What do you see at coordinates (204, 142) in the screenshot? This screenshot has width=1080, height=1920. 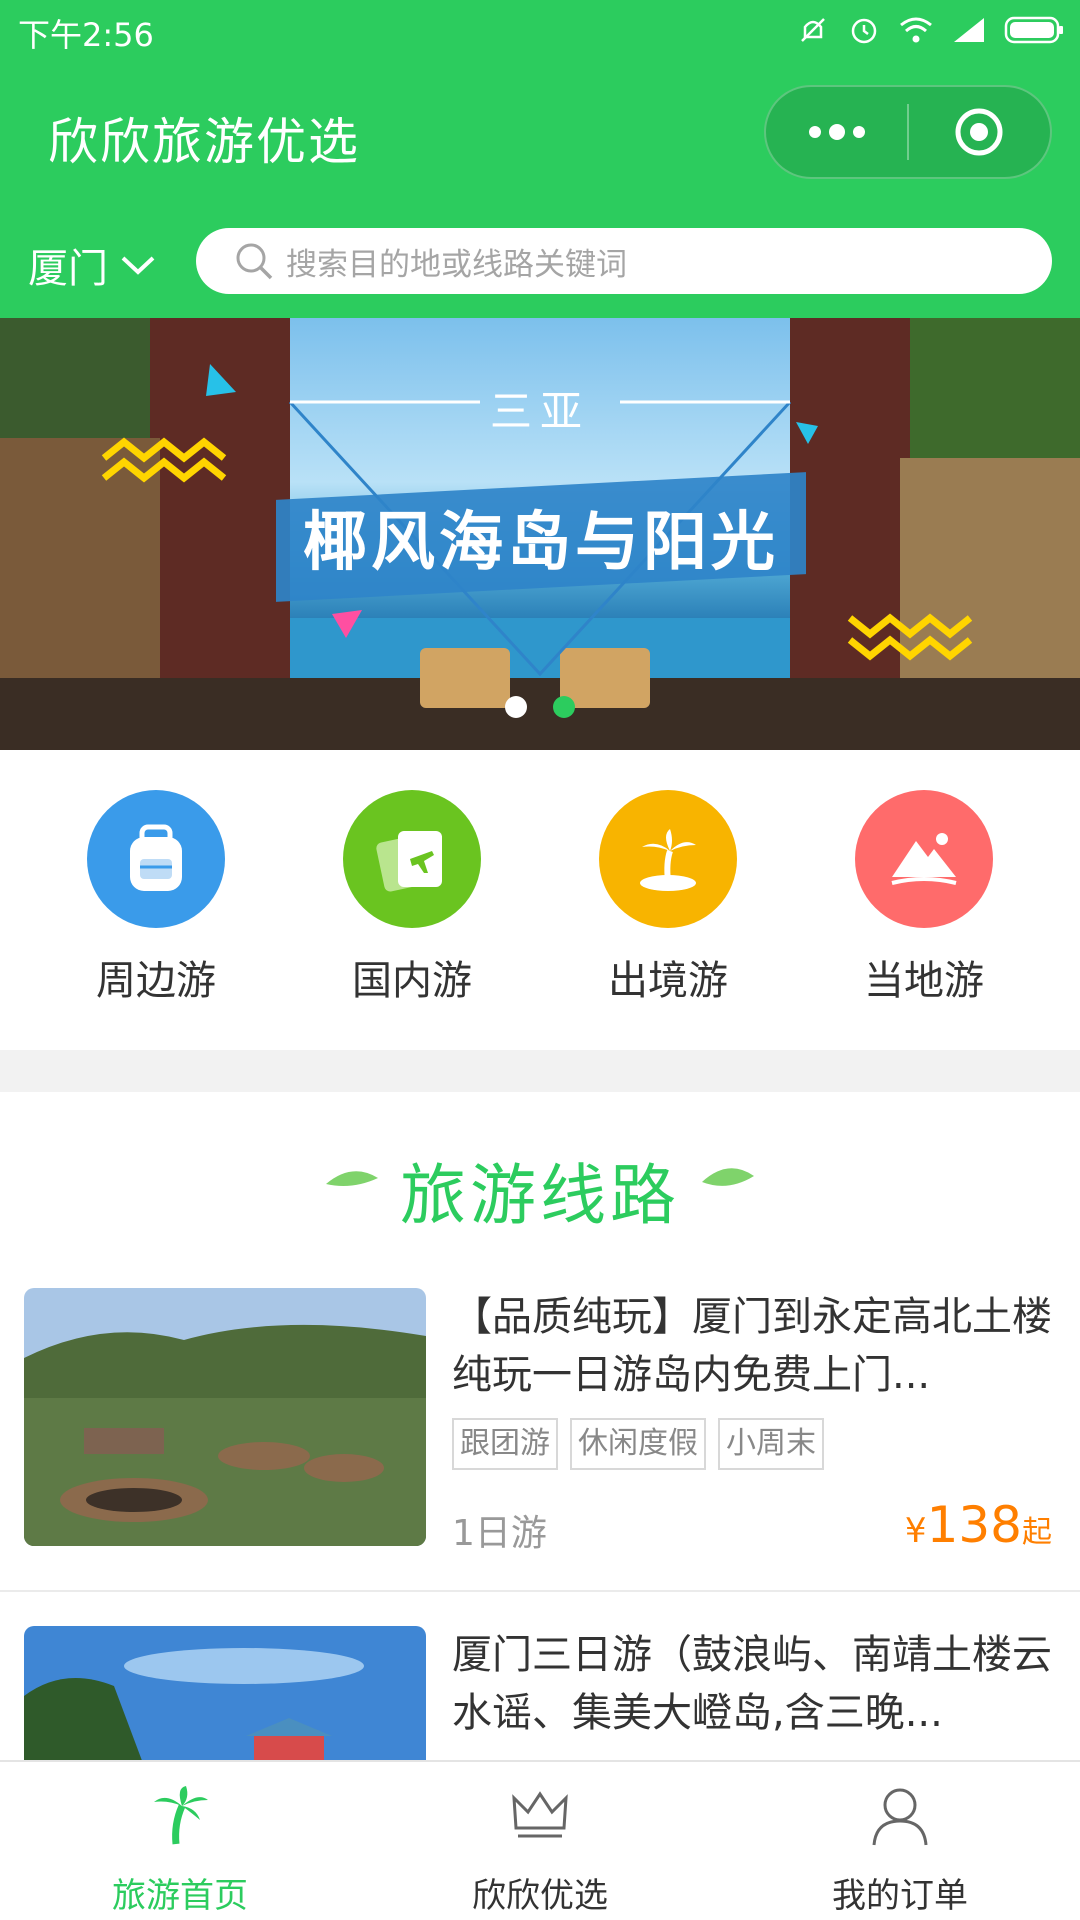 I see `app-title: 欣欣旅游优选` at bounding box center [204, 142].